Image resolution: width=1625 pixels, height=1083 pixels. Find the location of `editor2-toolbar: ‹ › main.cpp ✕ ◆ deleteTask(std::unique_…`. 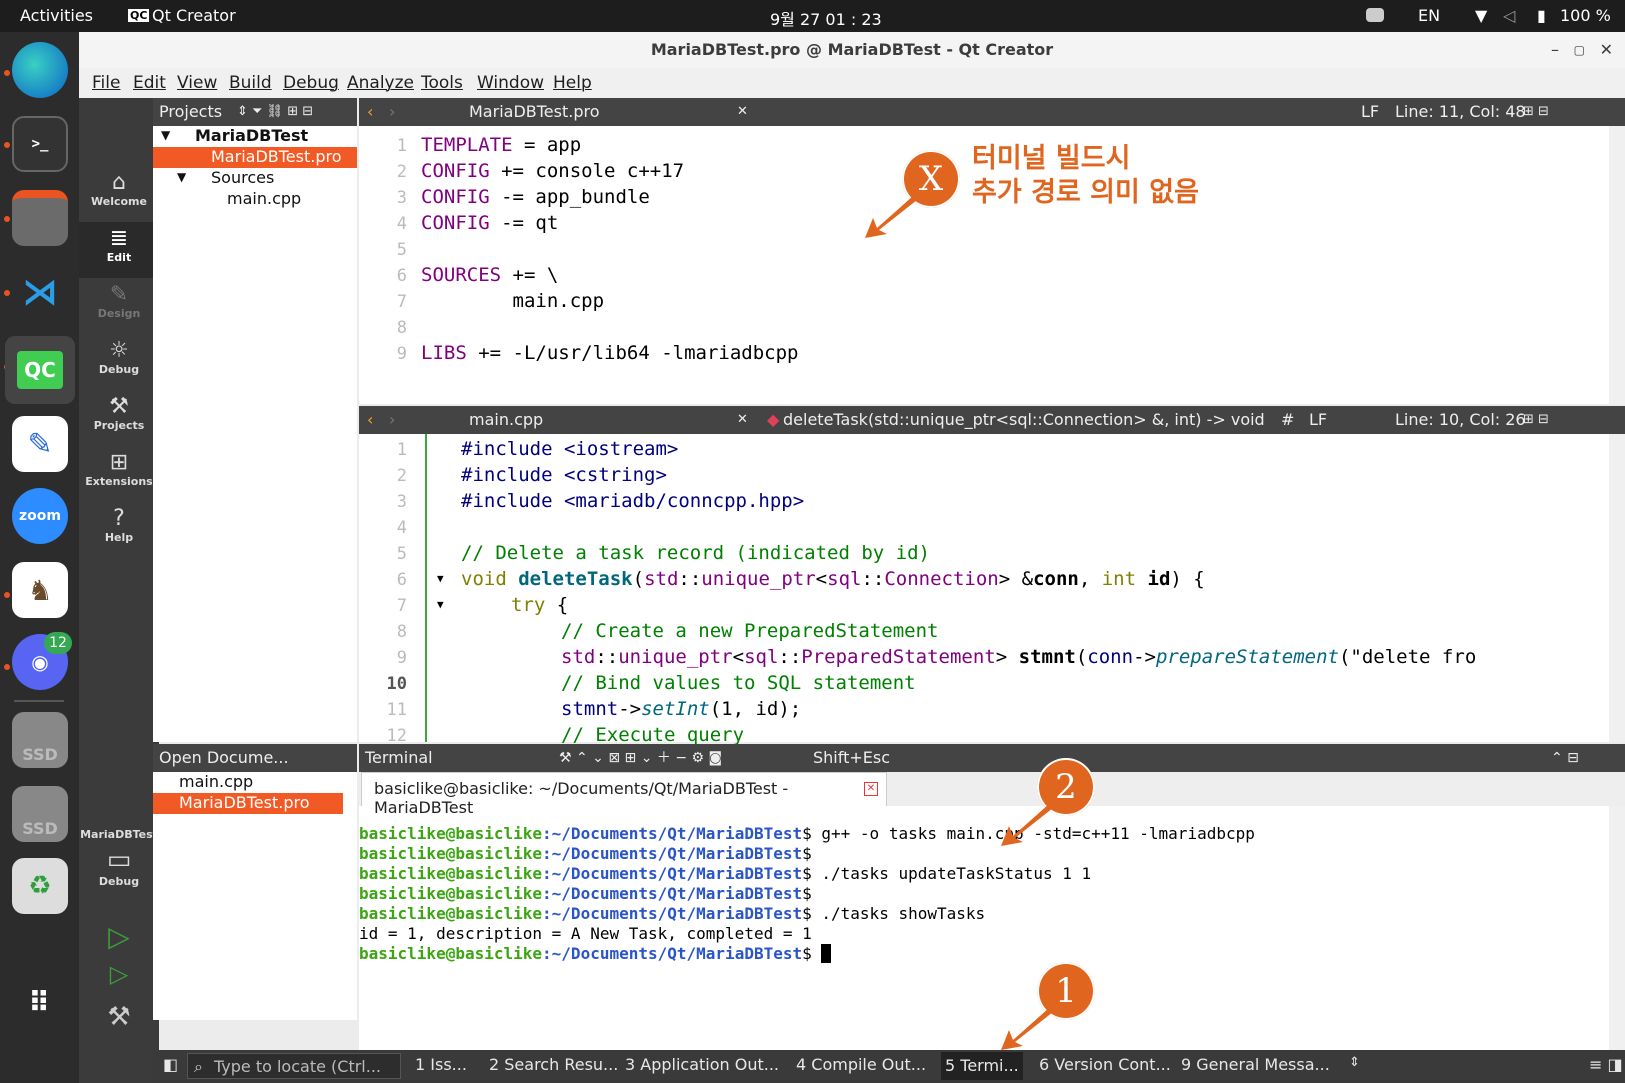

editor2-toolbar: ‹ › main.cpp ✕ ◆ deleteTask(std::unique_… is located at coordinates (992, 420).